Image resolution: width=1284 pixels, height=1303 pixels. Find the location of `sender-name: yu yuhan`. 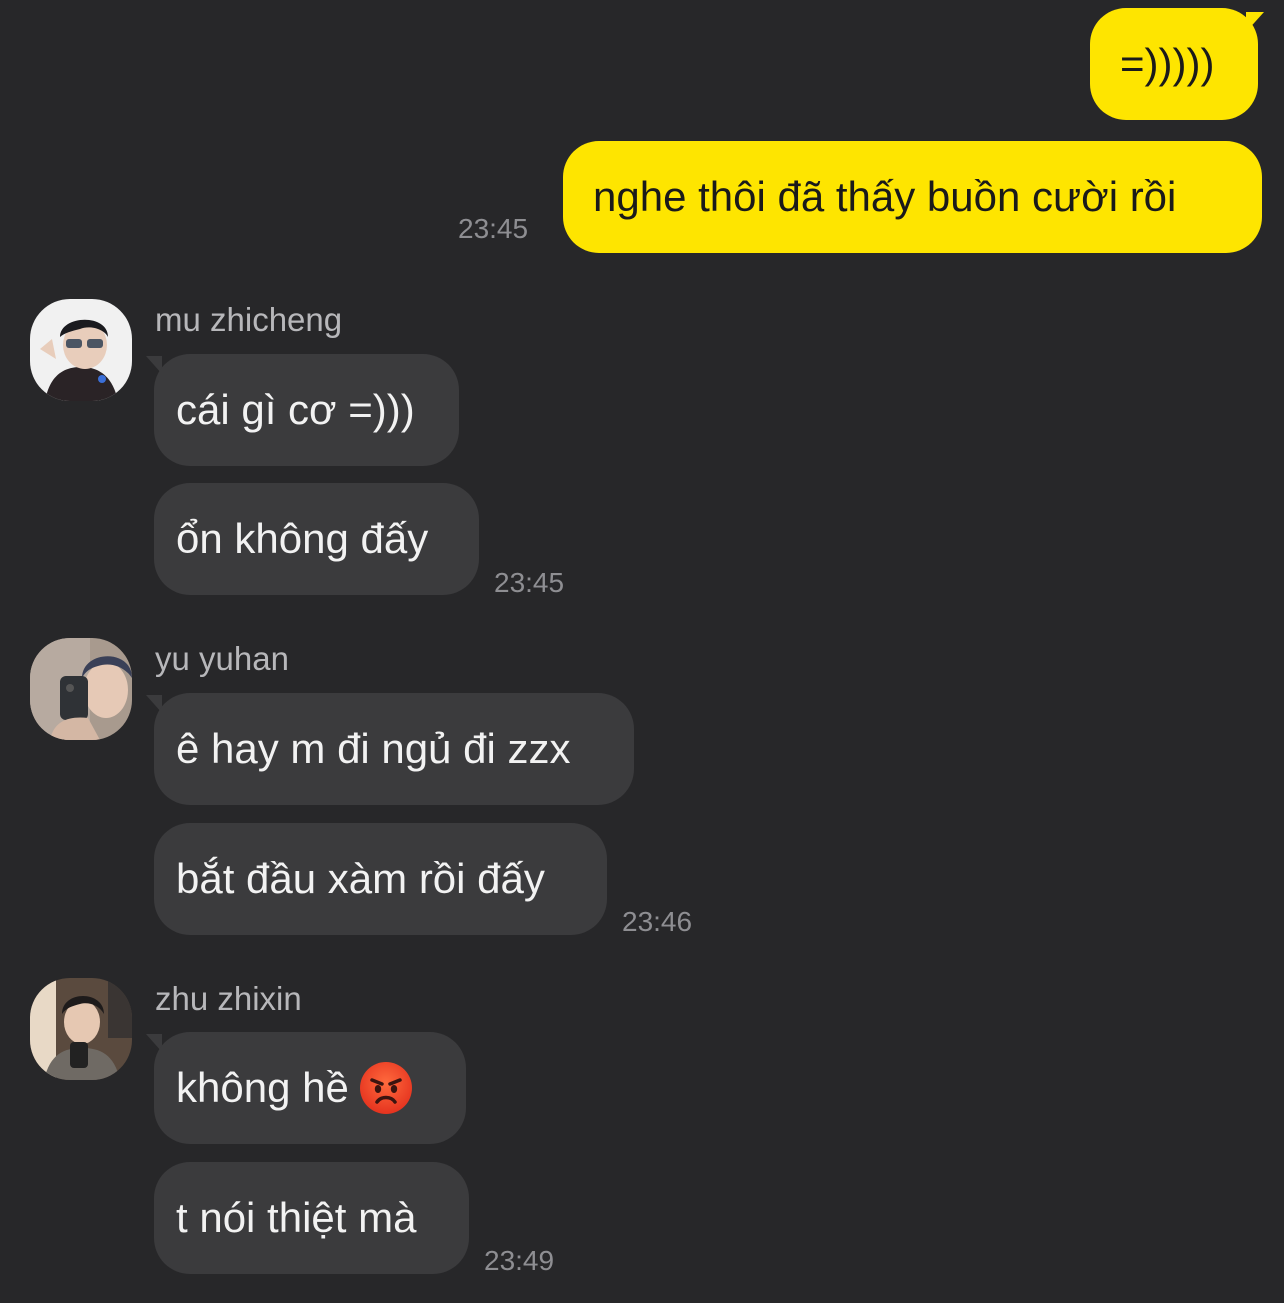

sender-name: yu yuhan is located at coordinates (222, 658).